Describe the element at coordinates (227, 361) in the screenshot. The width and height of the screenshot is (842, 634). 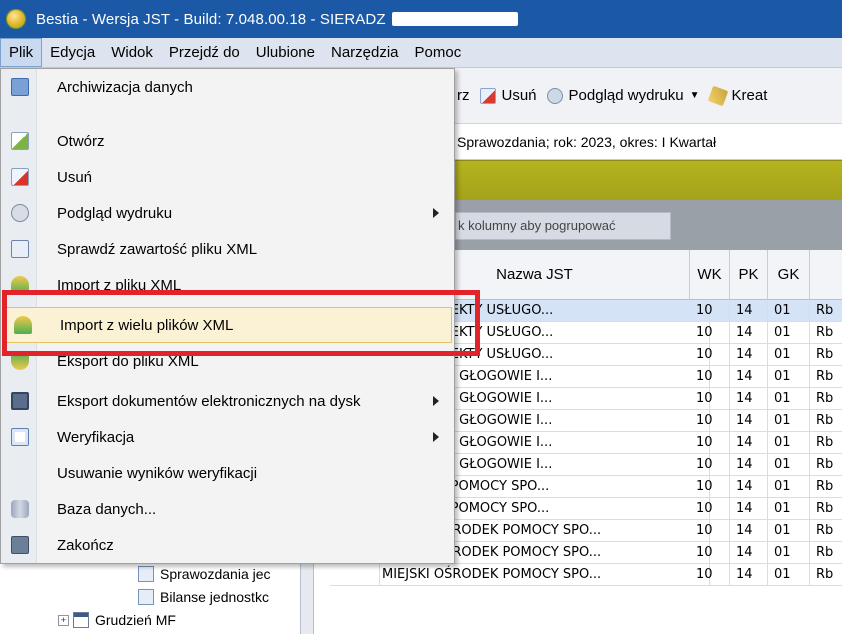
I see `menu-item-export: Eksport do pliku XML` at that location.